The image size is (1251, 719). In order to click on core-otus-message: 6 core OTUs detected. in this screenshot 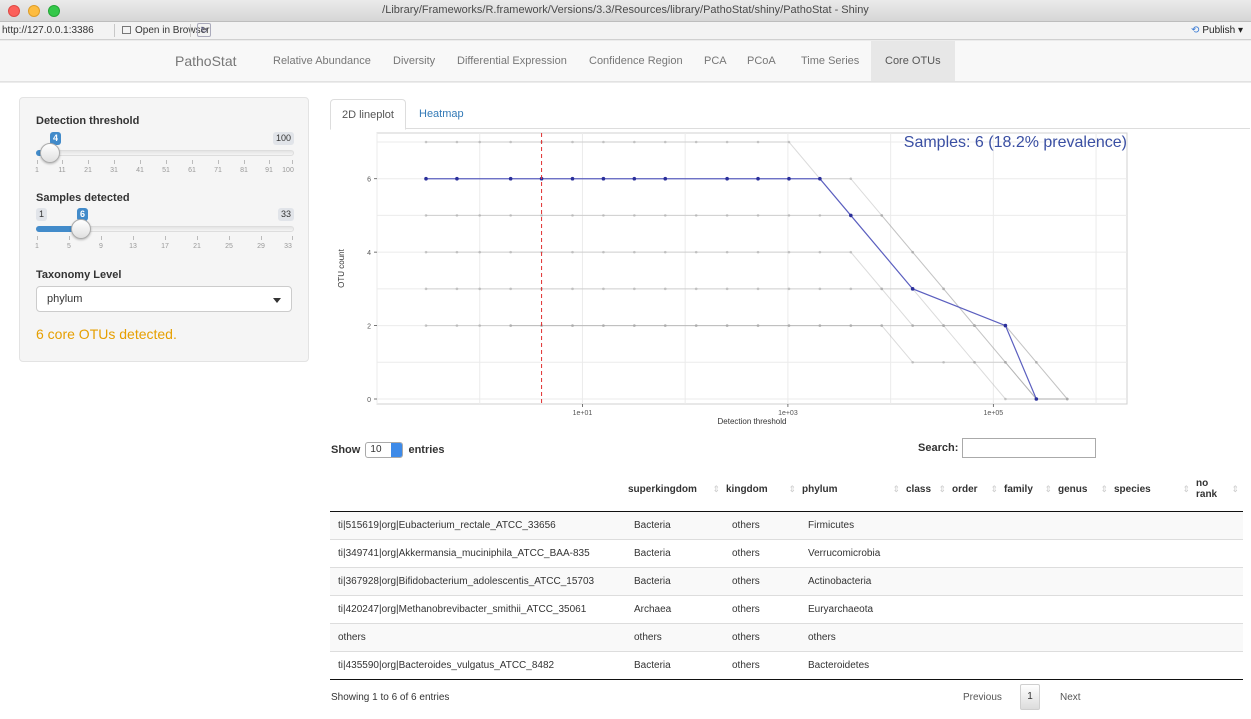, I will do `click(106, 334)`.